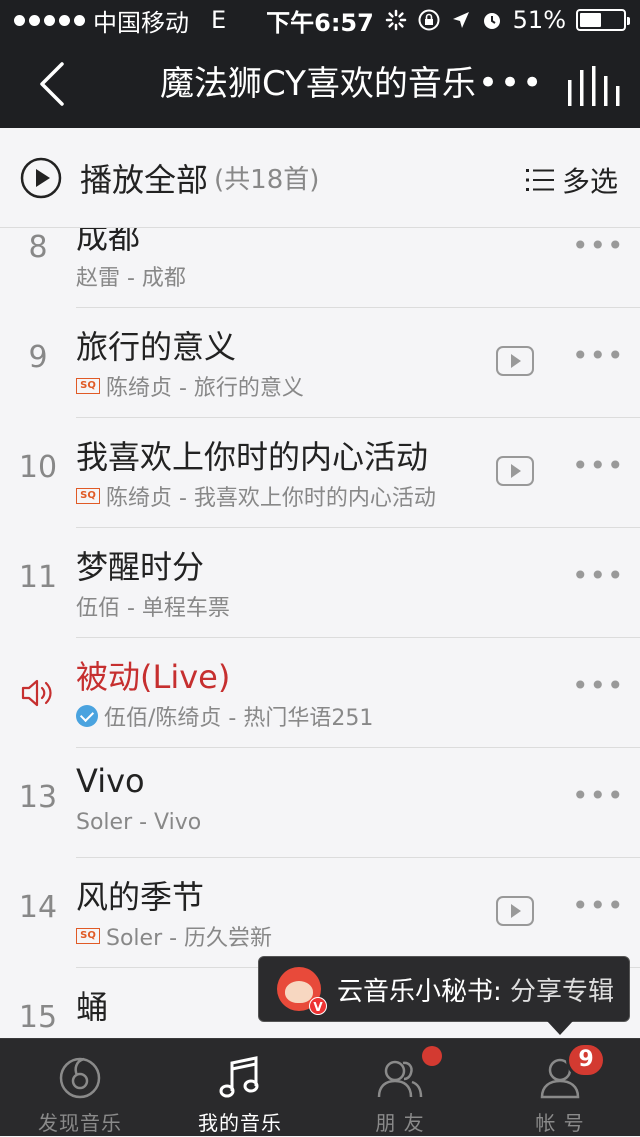  What do you see at coordinates (38, 1017) in the screenshot?
I see `song-index: 15` at bounding box center [38, 1017].